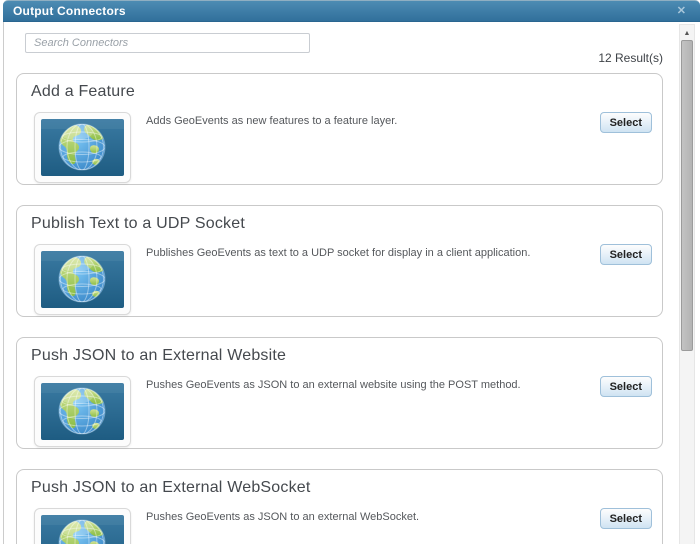 The height and width of the screenshot is (544, 700). What do you see at coordinates (687, 33) in the screenshot?
I see `scroll-up-icon: ▲` at bounding box center [687, 33].